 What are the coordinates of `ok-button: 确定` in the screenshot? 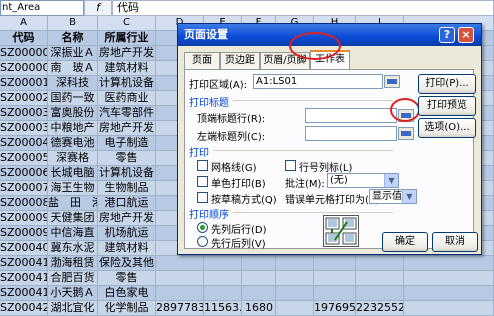 It's located at (405, 242).